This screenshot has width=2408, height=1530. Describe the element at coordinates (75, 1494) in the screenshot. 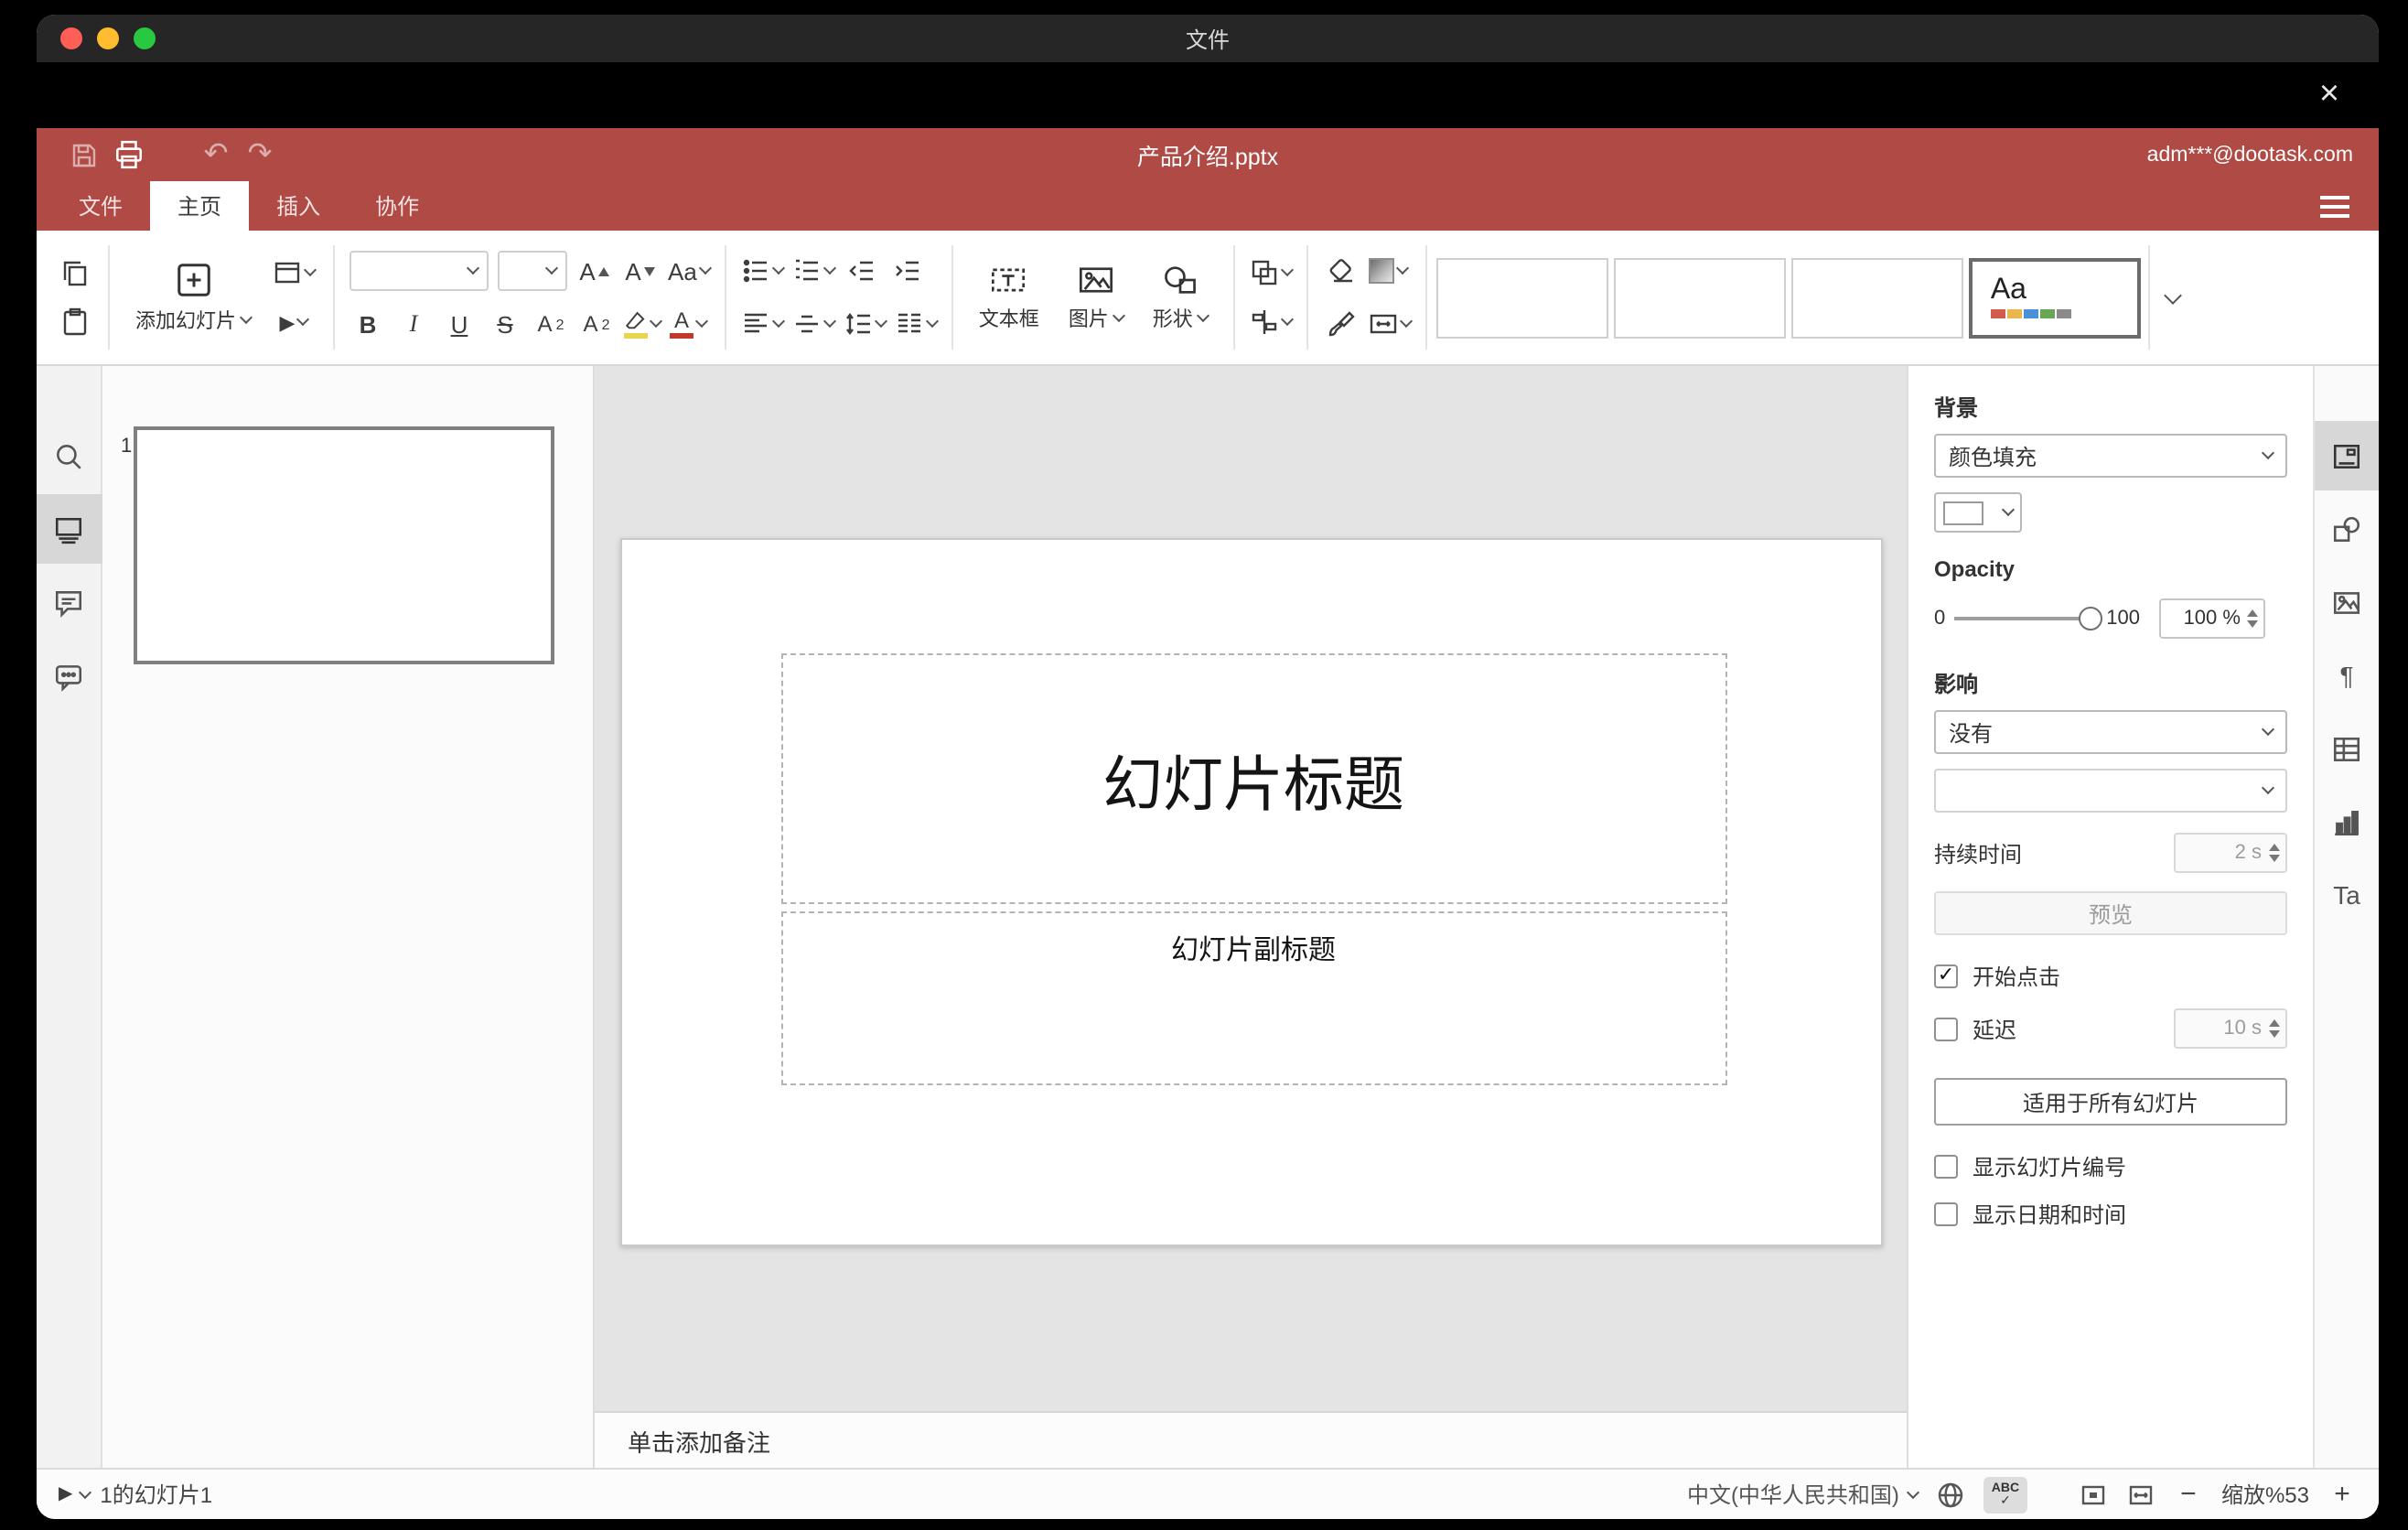

I see `start-preview-button: ▶` at that location.